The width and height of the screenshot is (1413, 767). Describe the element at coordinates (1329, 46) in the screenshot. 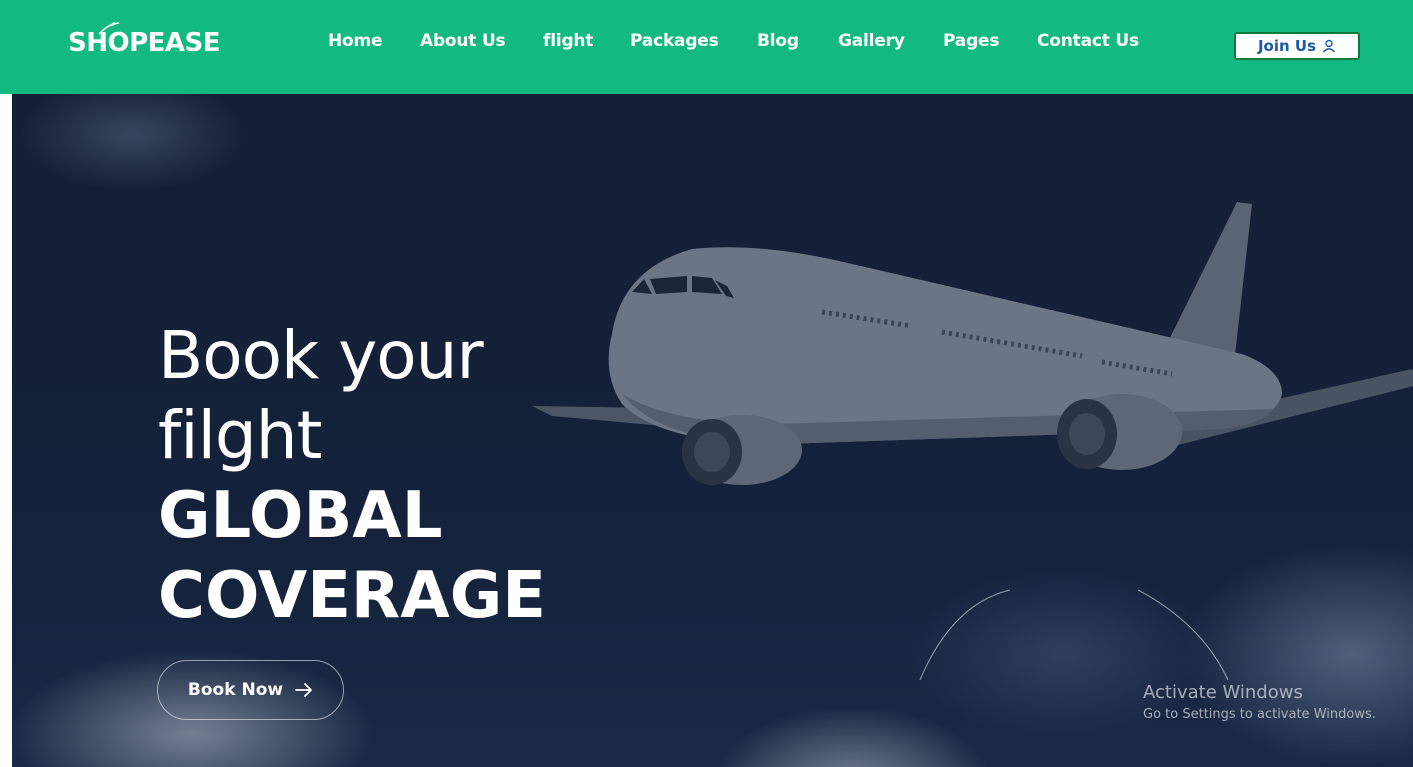

I see `user-icon` at that location.